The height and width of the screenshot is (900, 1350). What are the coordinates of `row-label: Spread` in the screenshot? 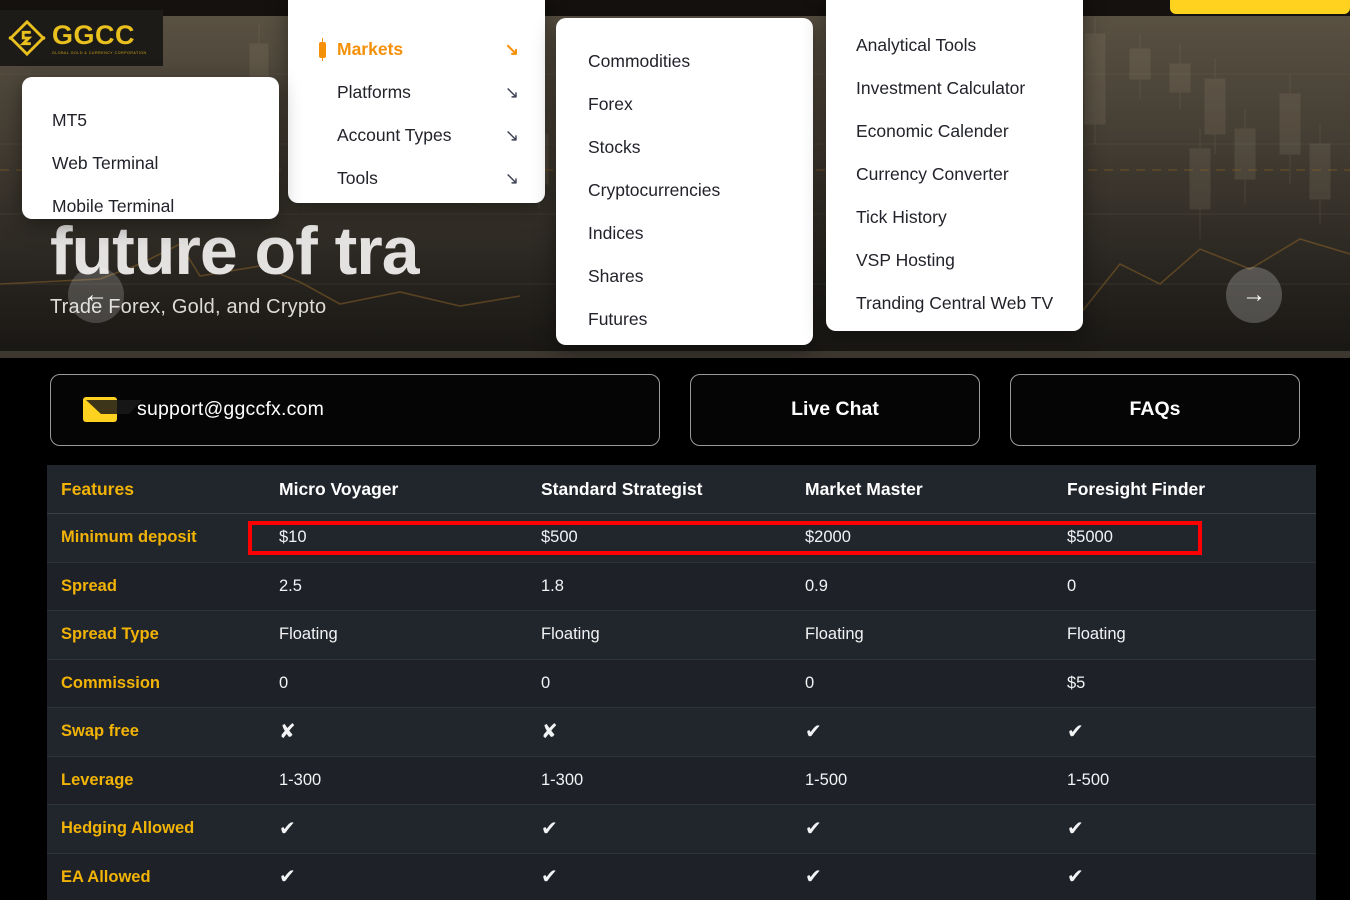 It's located at (89, 585).